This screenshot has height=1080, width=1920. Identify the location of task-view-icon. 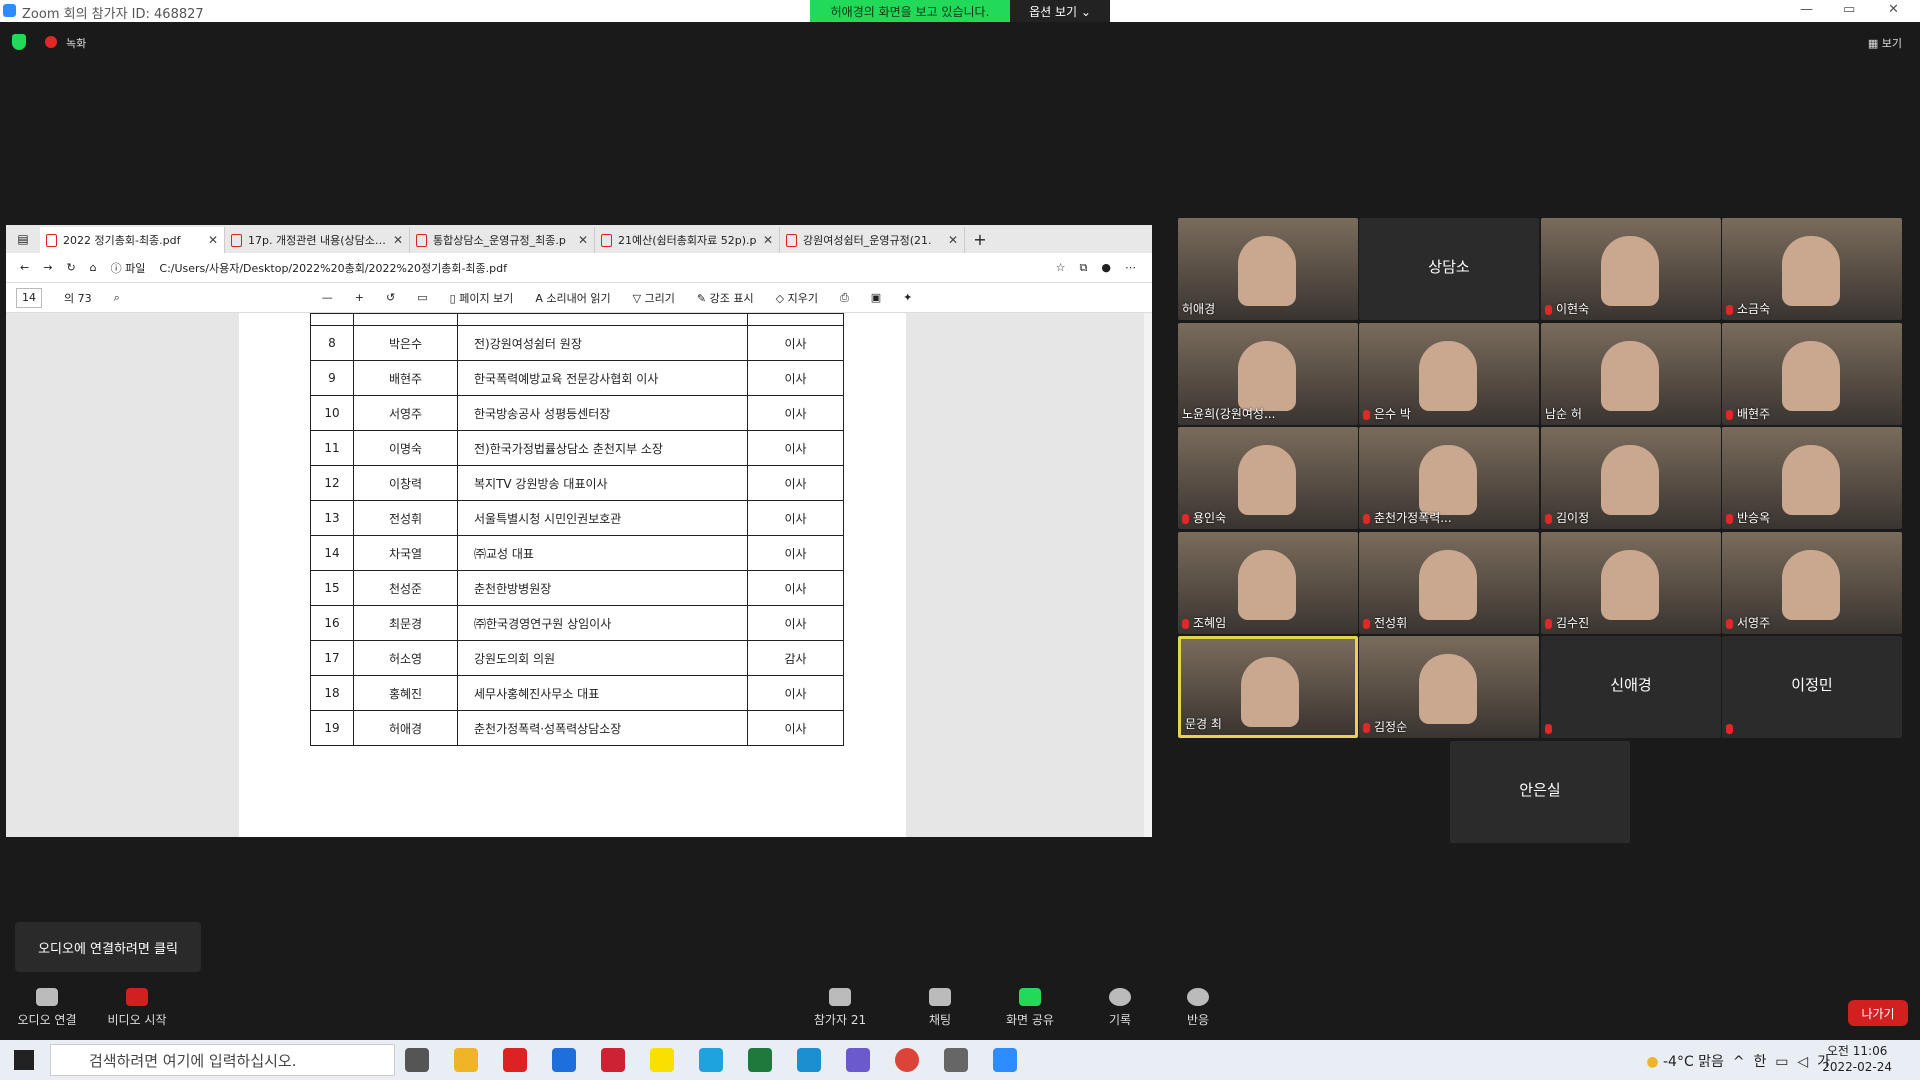
(417, 1060).